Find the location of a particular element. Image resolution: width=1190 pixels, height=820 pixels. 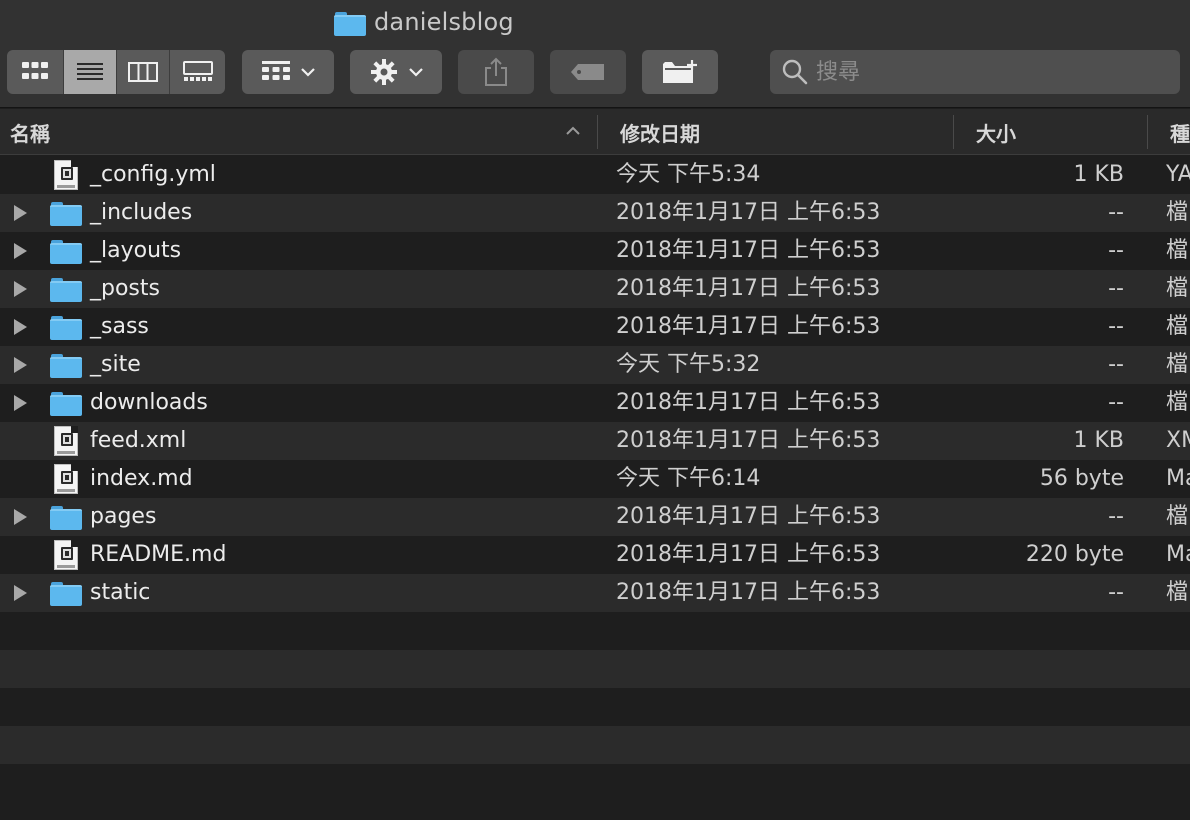

folder-row: _sass 2018年1月17日 上午6:53 -- 檔 is located at coordinates (595, 327).